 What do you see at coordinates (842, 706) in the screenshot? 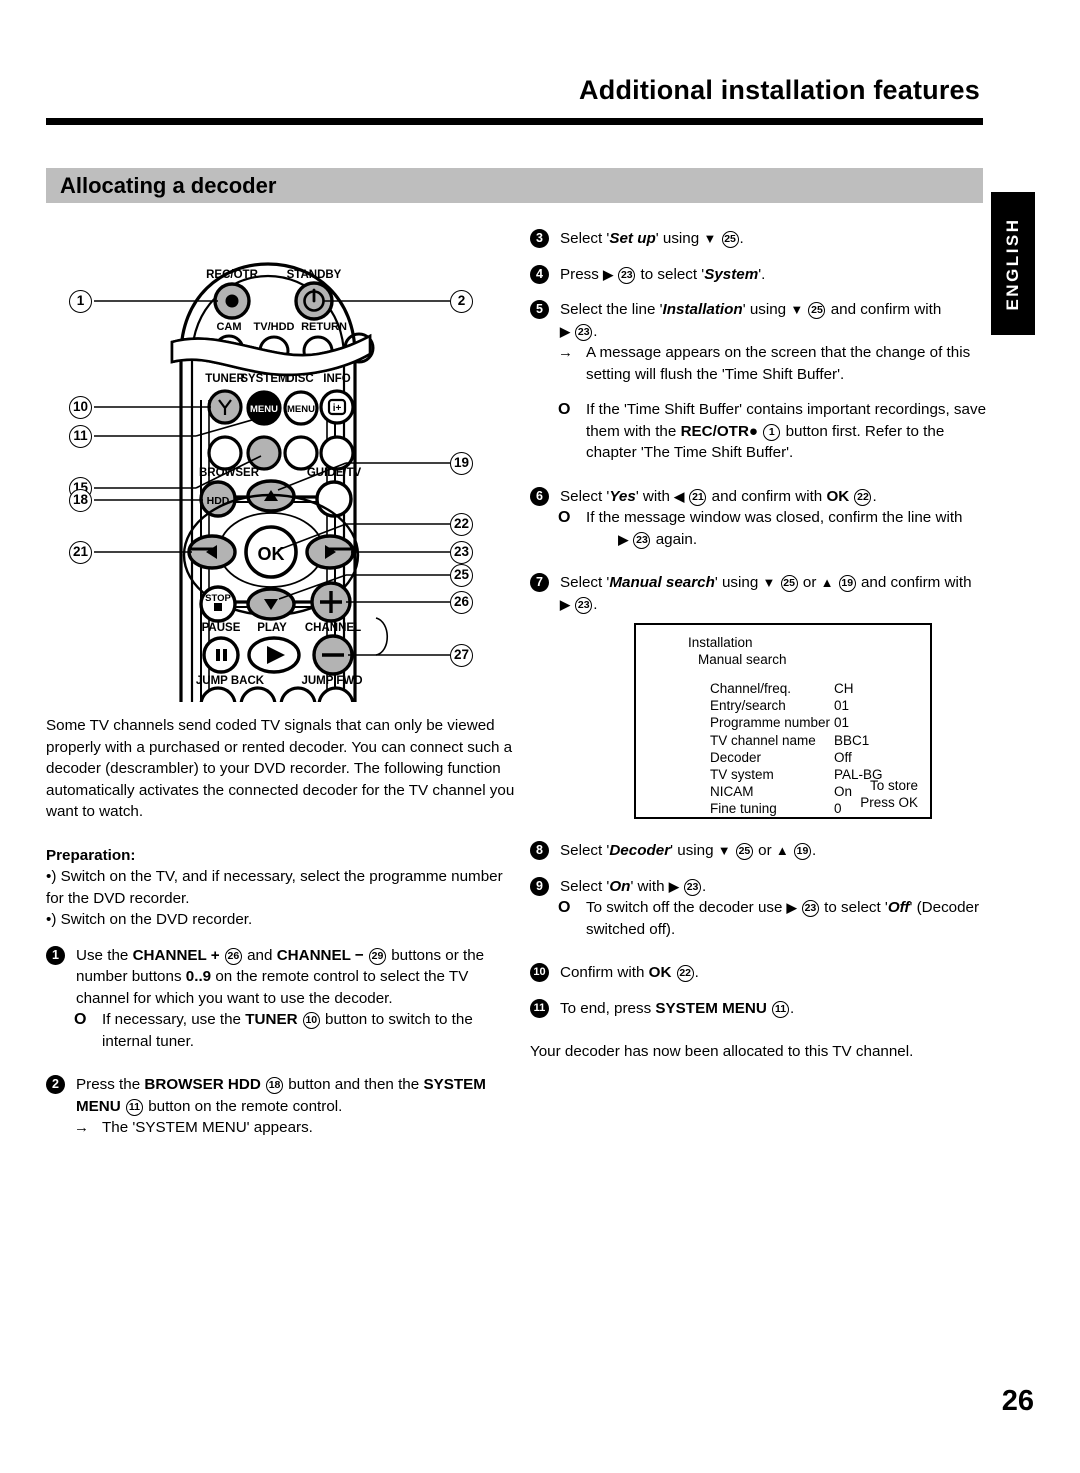
I see `screen-row-value: 01` at bounding box center [842, 706].